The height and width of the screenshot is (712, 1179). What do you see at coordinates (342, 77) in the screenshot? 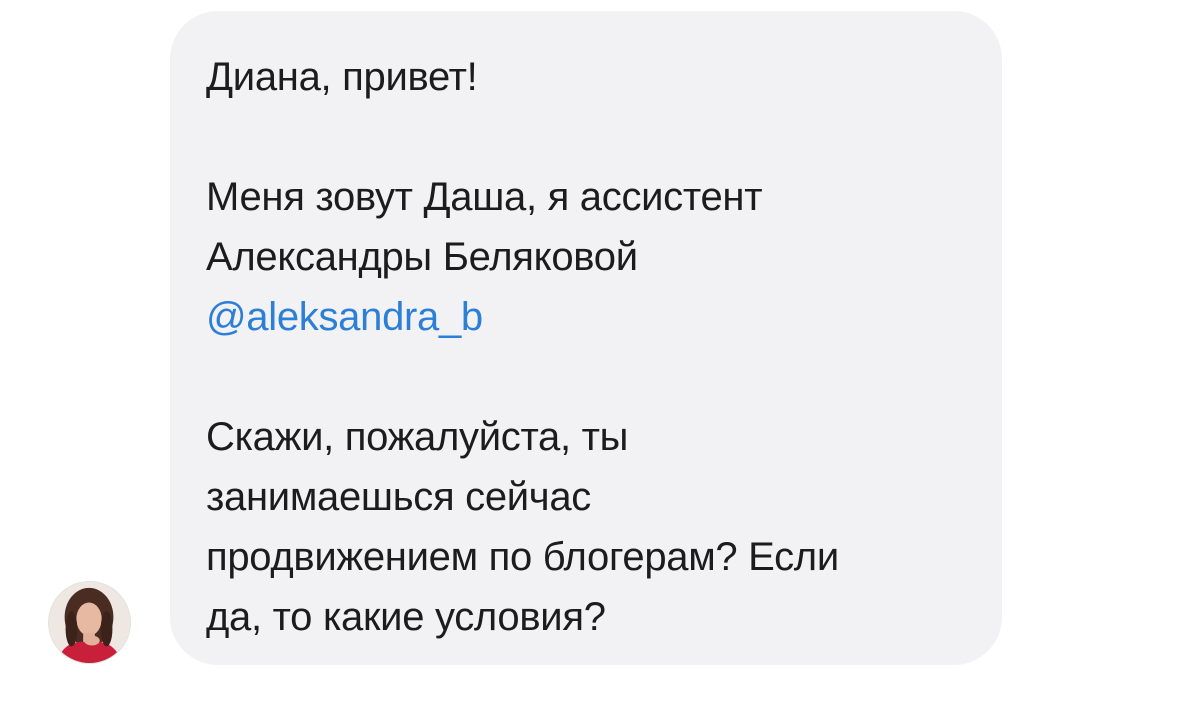
I see `message-greeting: Диана, привет!` at bounding box center [342, 77].